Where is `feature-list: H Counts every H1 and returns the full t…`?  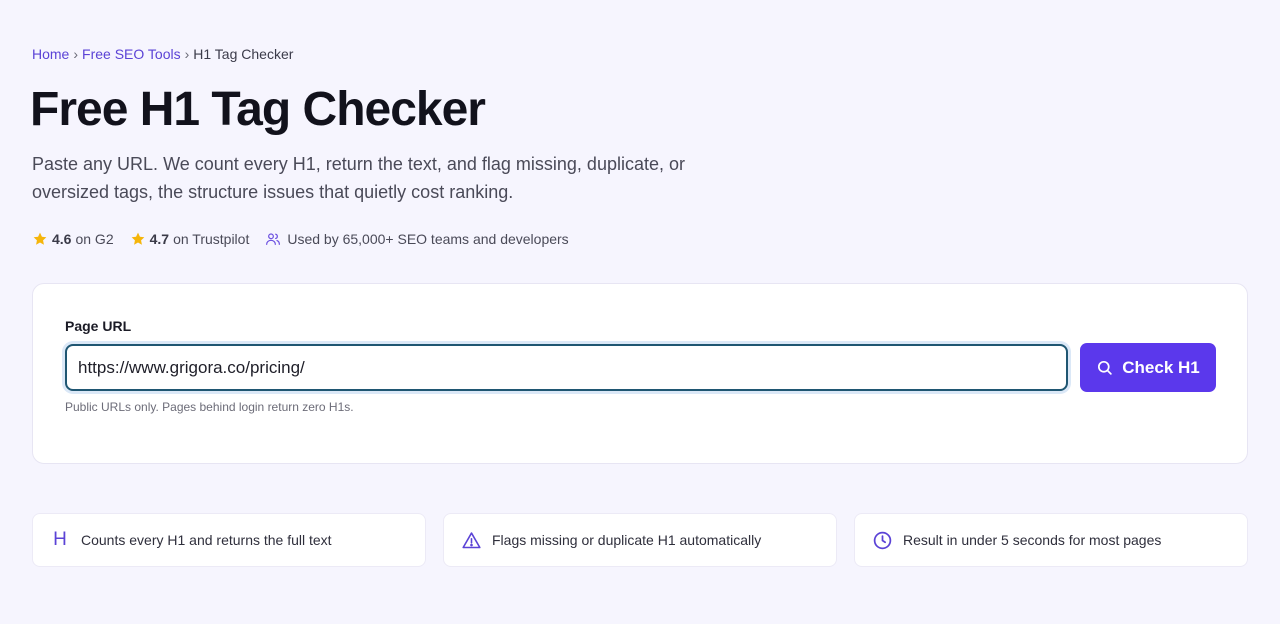
feature-list: H Counts every H1 and returns the full t… is located at coordinates (640, 540).